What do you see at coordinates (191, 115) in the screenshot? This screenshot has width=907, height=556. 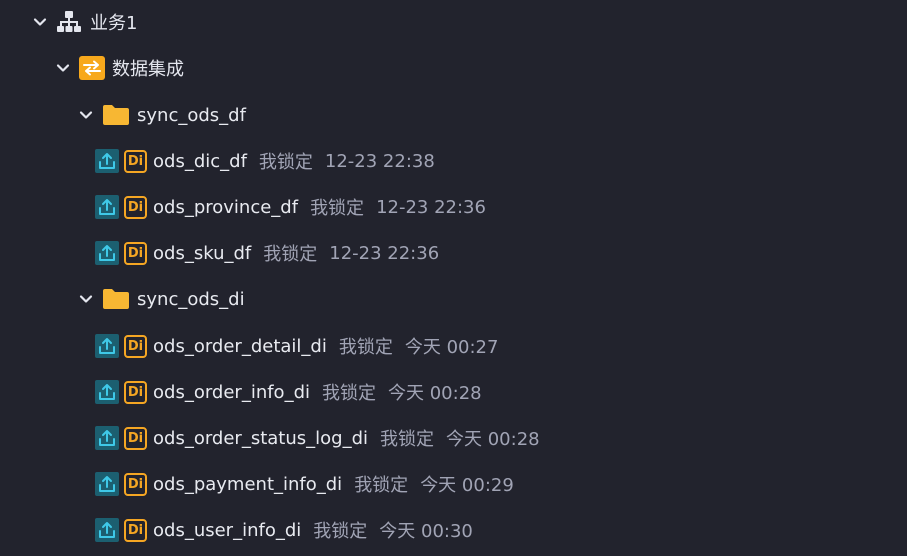 I see `folder-label: sync_ods_df` at bounding box center [191, 115].